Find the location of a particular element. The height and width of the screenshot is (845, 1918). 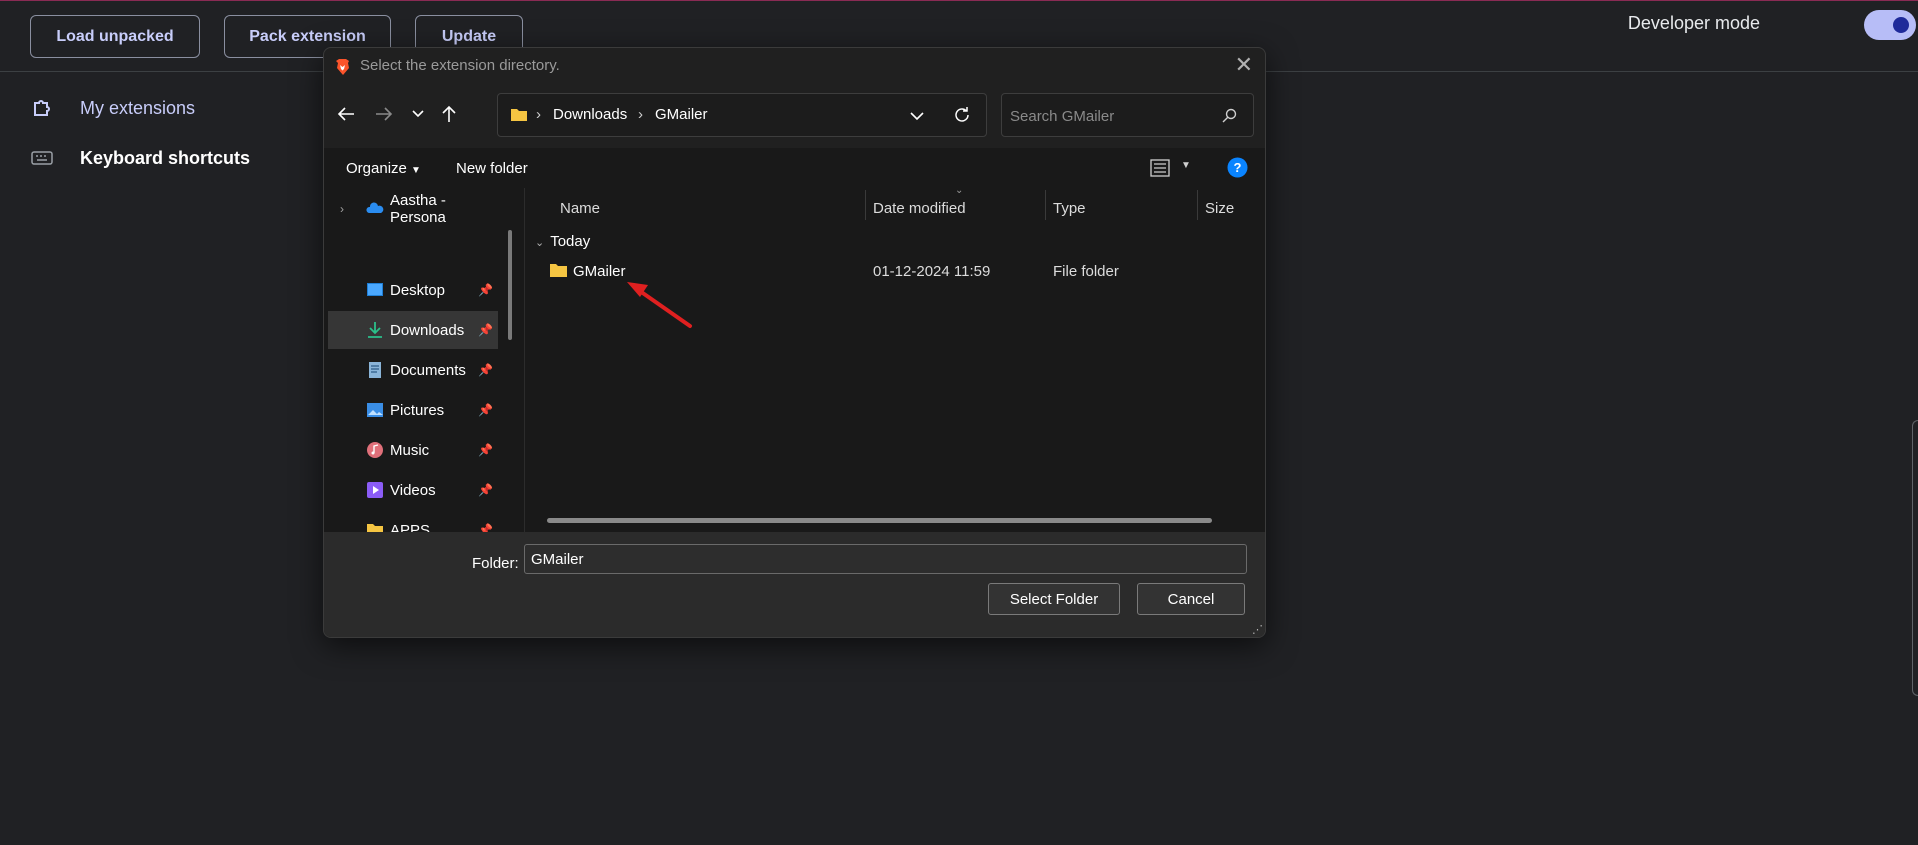

view-dropdown-icon: ▼ is located at coordinates (1186, 165).